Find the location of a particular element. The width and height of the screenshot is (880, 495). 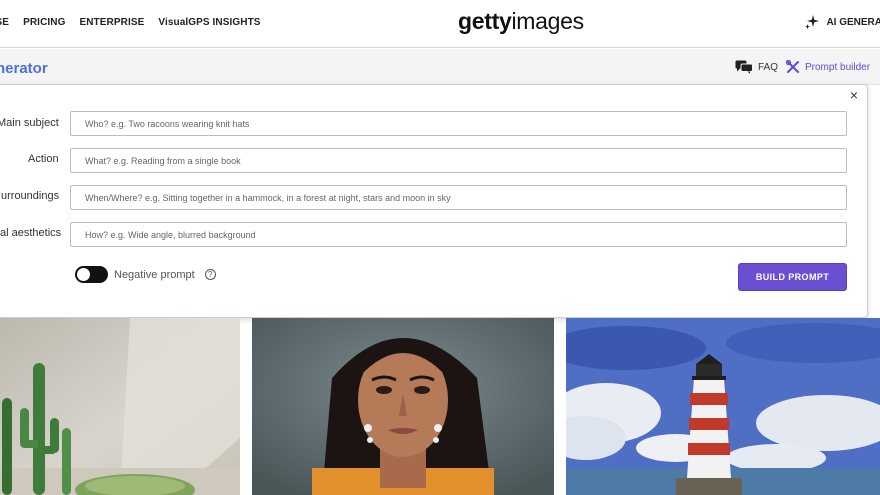

ai-generator-label: AI GENERA is located at coordinates (853, 22).